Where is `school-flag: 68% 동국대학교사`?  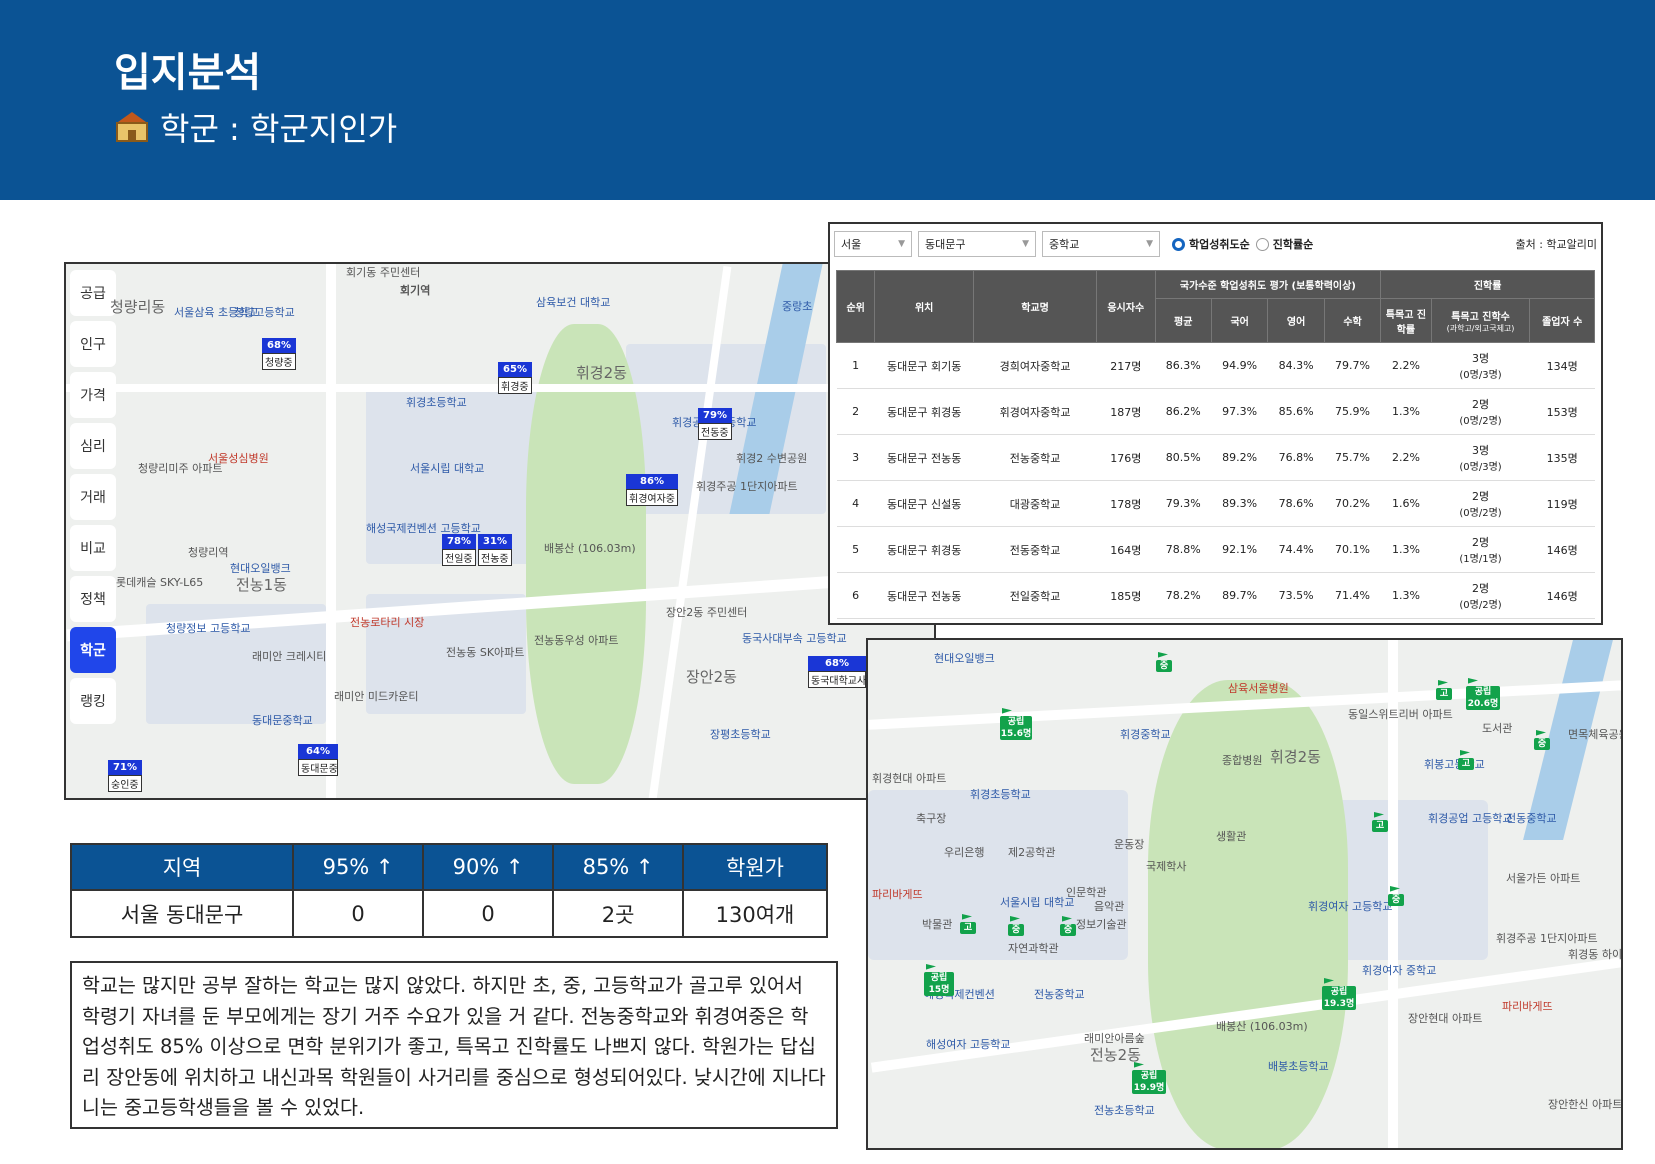
school-flag: 68% 동국대학교사 is located at coordinates (837, 672).